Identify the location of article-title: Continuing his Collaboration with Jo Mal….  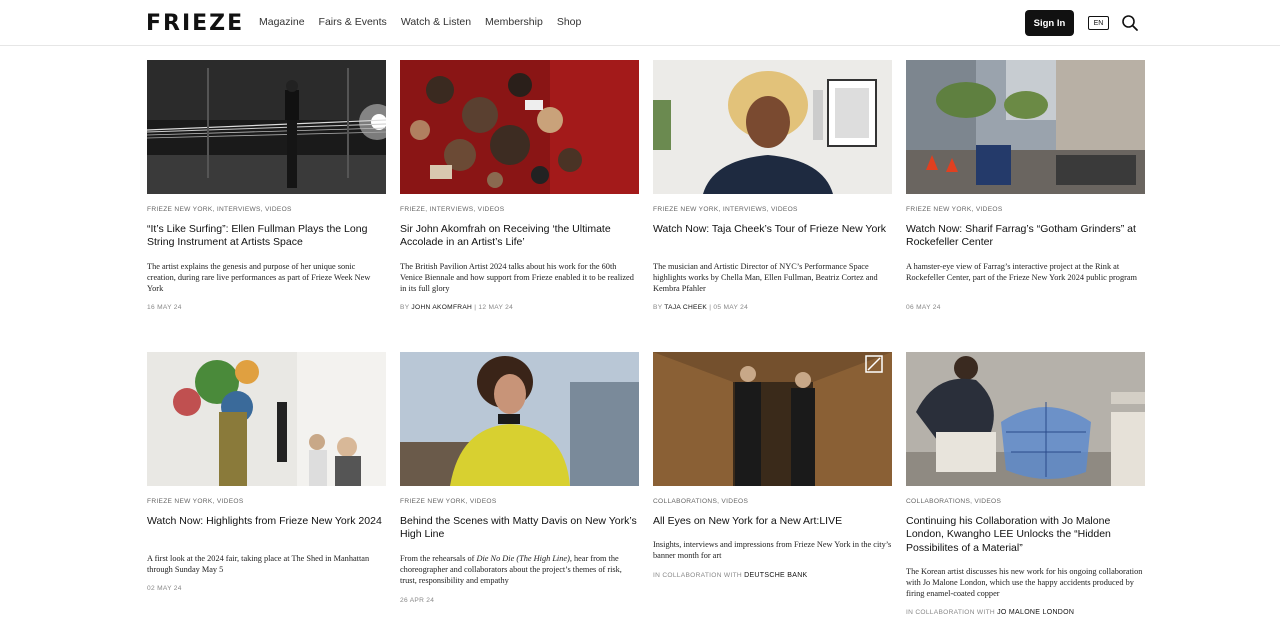
(1025, 535).